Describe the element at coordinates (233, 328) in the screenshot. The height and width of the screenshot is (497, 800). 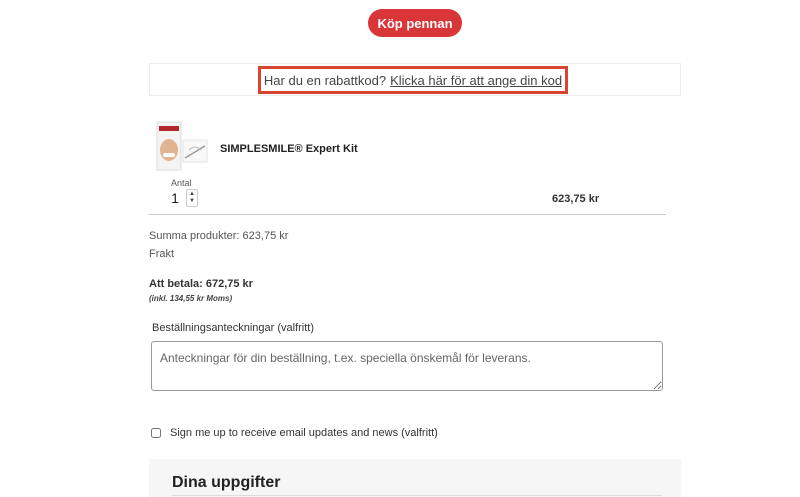
I see `order-notes-label: Beställningsanteckningar (valfritt)` at that location.